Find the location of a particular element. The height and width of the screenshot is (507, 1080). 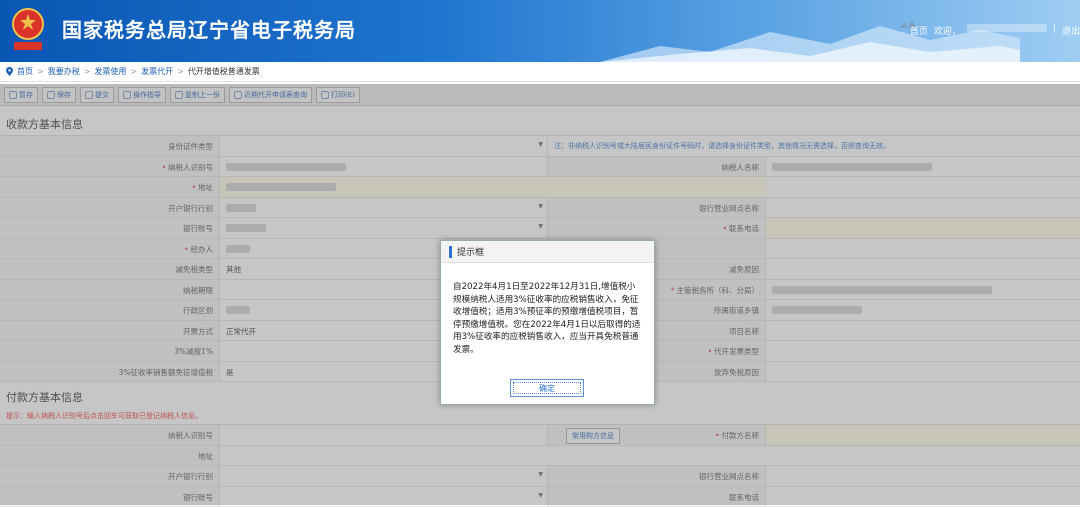

header-accent-bar is located at coordinates (450, 252).